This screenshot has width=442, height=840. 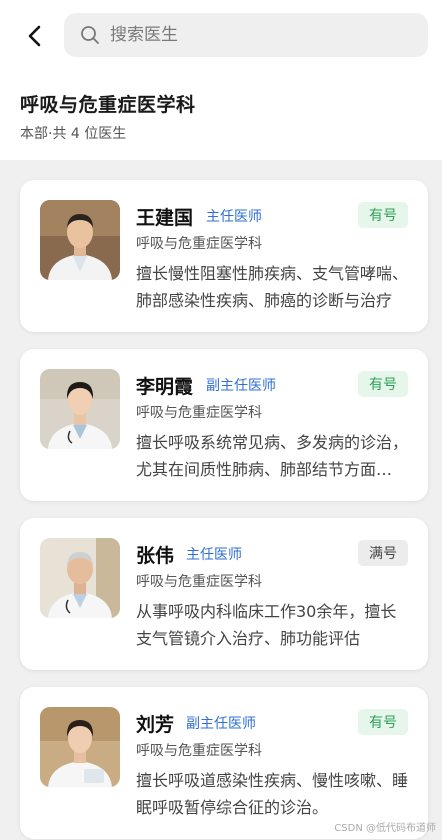 What do you see at coordinates (272, 794) in the screenshot?
I see `doctor-description: 擅长呼吸道感染性疾病、慢性咳嗽、睡眠呼吸暂停综合征的诊治。` at bounding box center [272, 794].